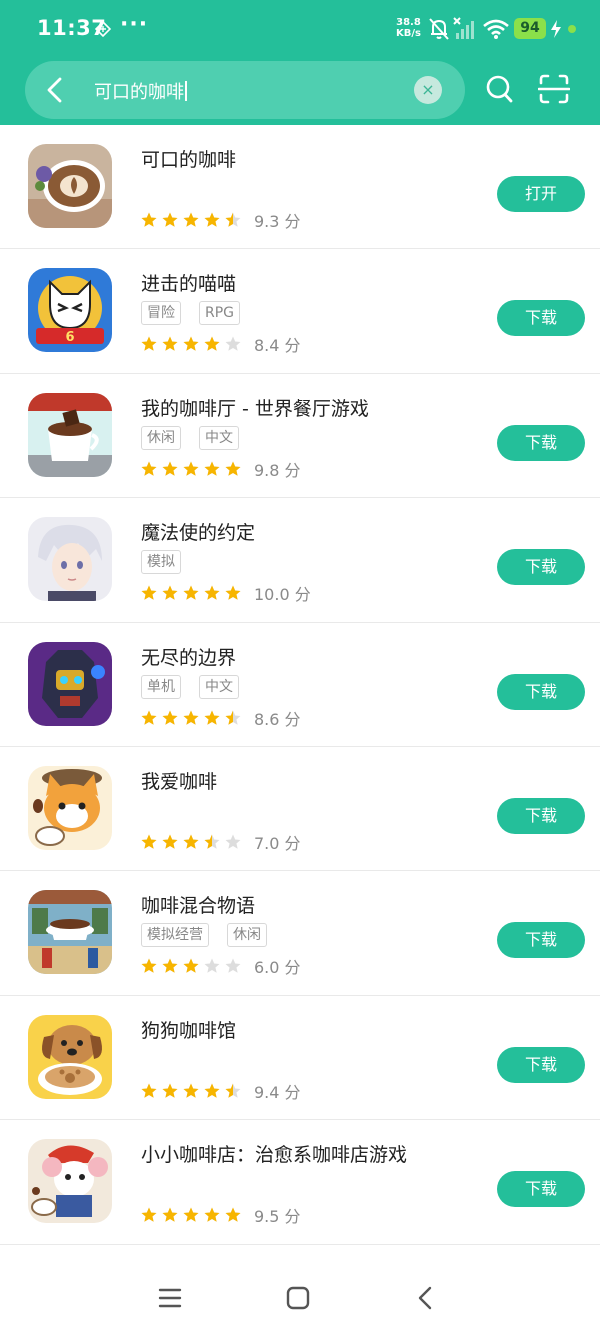  What do you see at coordinates (277, 221) in the screenshot?
I see `score: 9.3 分` at bounding box center [277, 221].